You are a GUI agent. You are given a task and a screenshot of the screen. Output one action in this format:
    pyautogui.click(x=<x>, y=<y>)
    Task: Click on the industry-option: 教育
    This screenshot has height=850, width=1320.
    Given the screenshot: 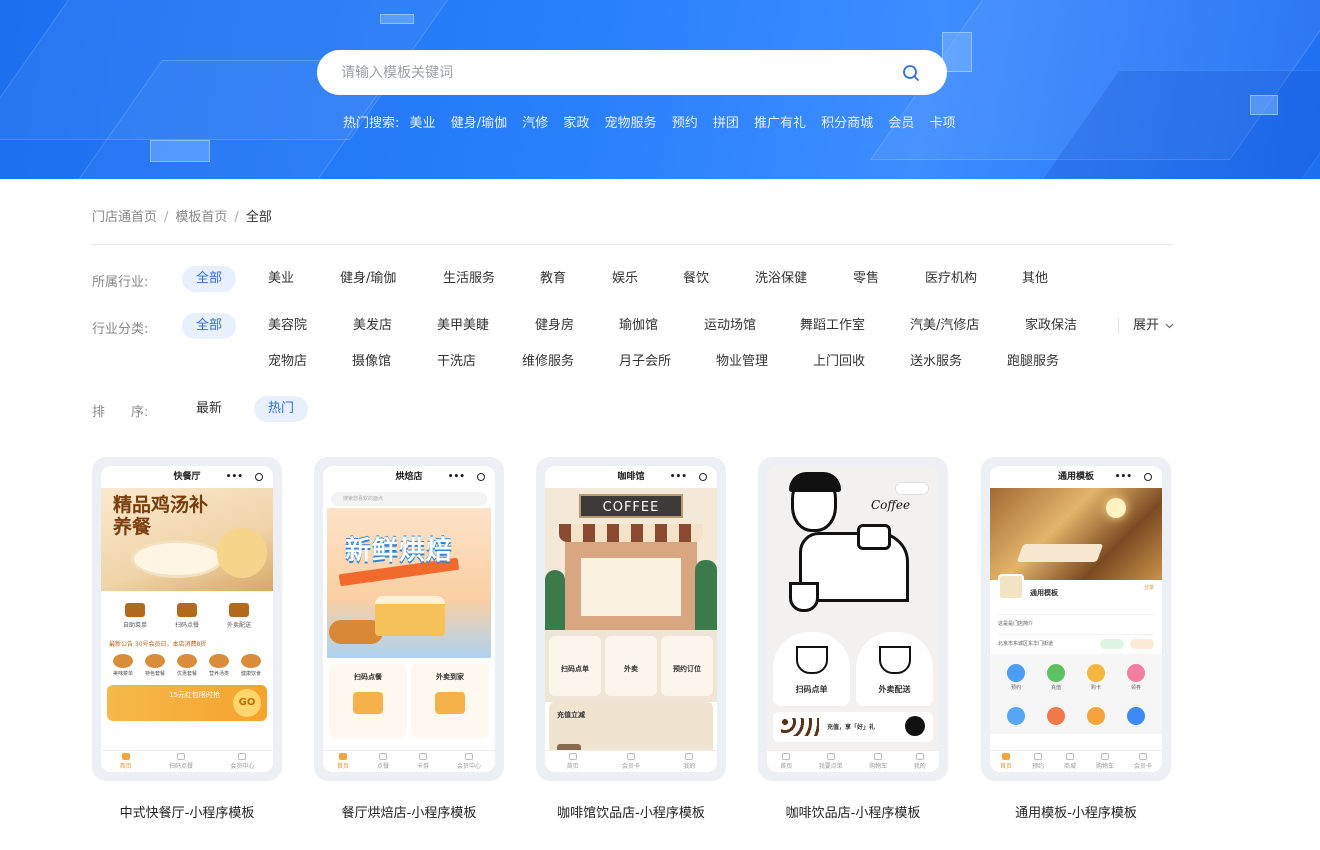 What is the action you would take?
    pyautogui.click(x=553, y=279)
    